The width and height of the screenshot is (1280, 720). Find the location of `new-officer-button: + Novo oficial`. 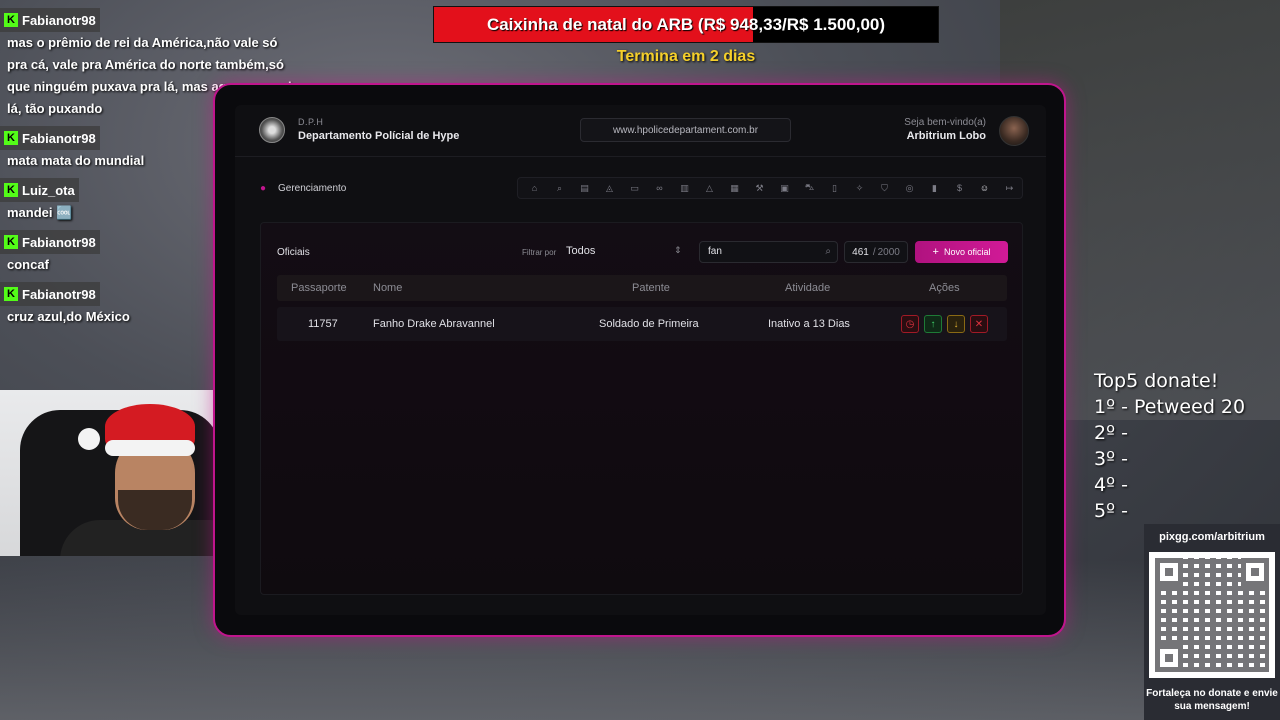

new-officer-button: + Novo oficial is located at coordinates (961, 252).